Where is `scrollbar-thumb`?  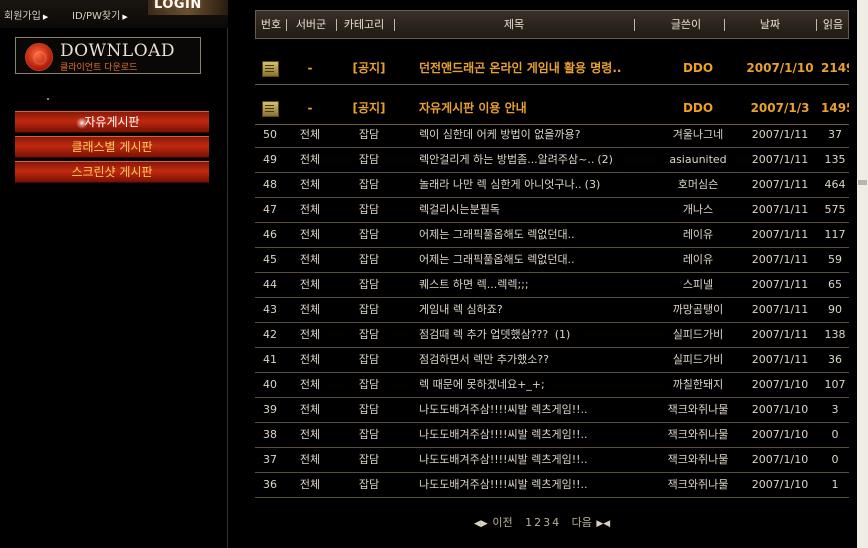 scrollbar-thumb is located at coordinates (862, 182).